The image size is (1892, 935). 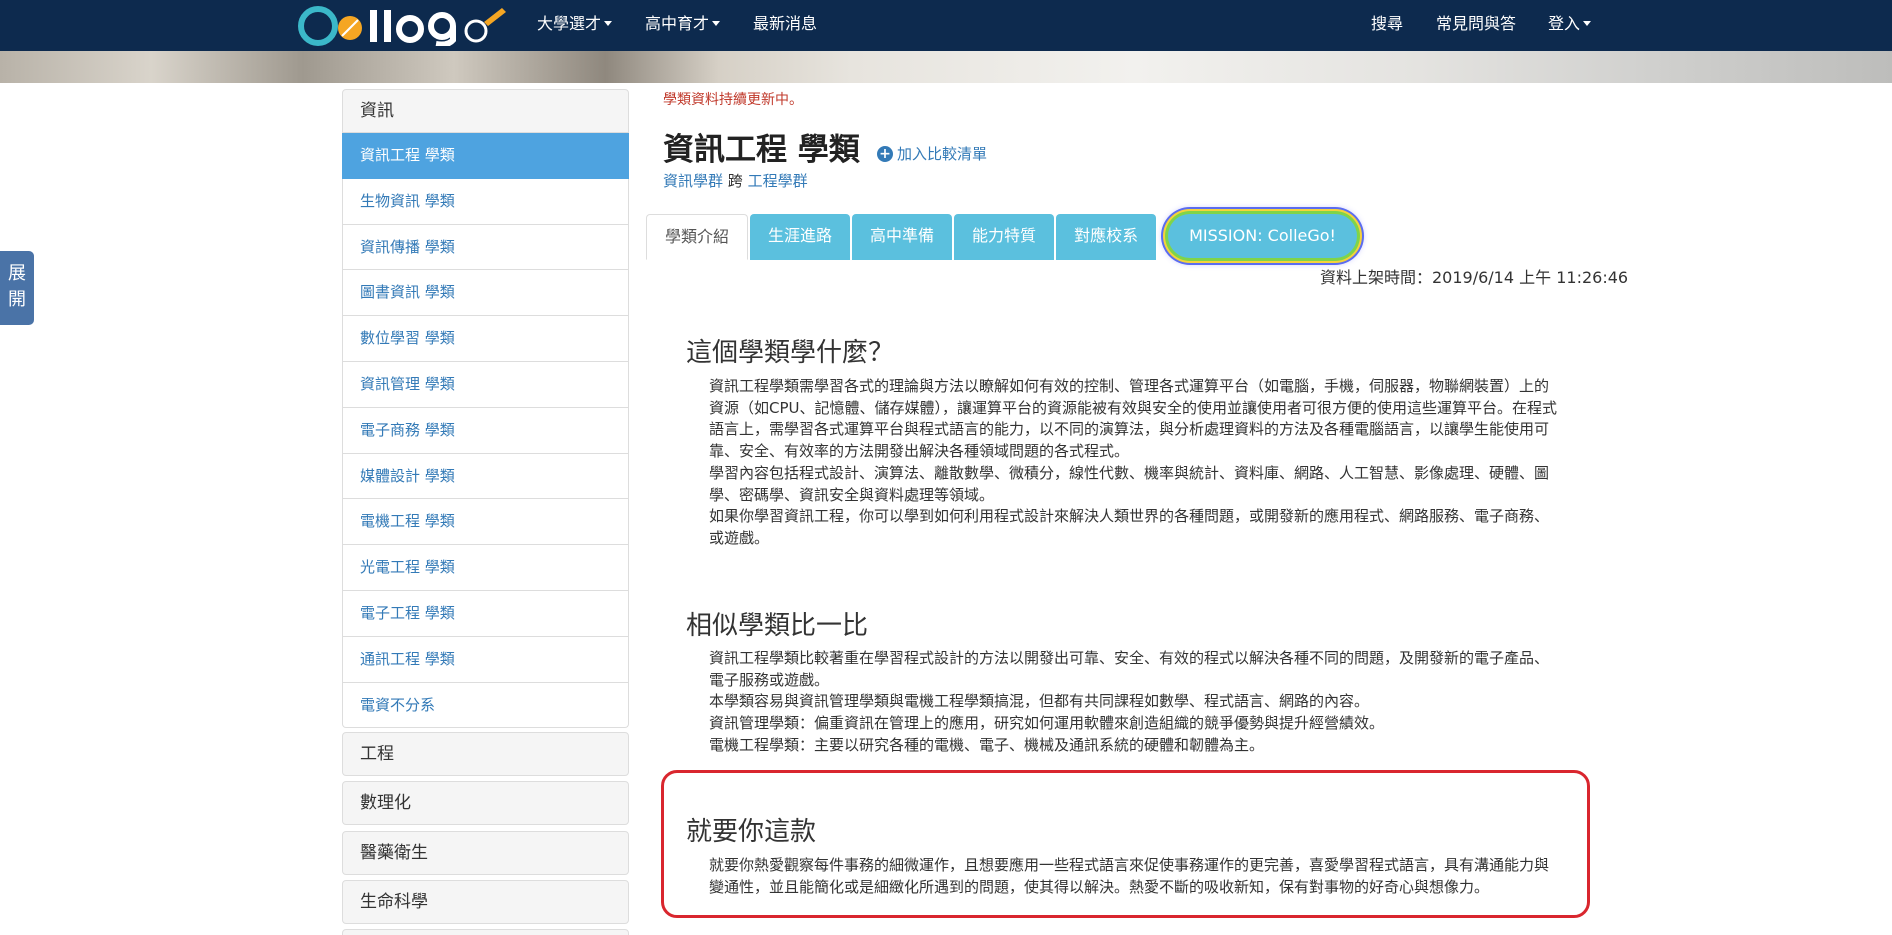 What do you see at coordinates (485, 568) in the screenshot?
I see `category-item: 光電工程 學類` at bounding box center [485, 568].